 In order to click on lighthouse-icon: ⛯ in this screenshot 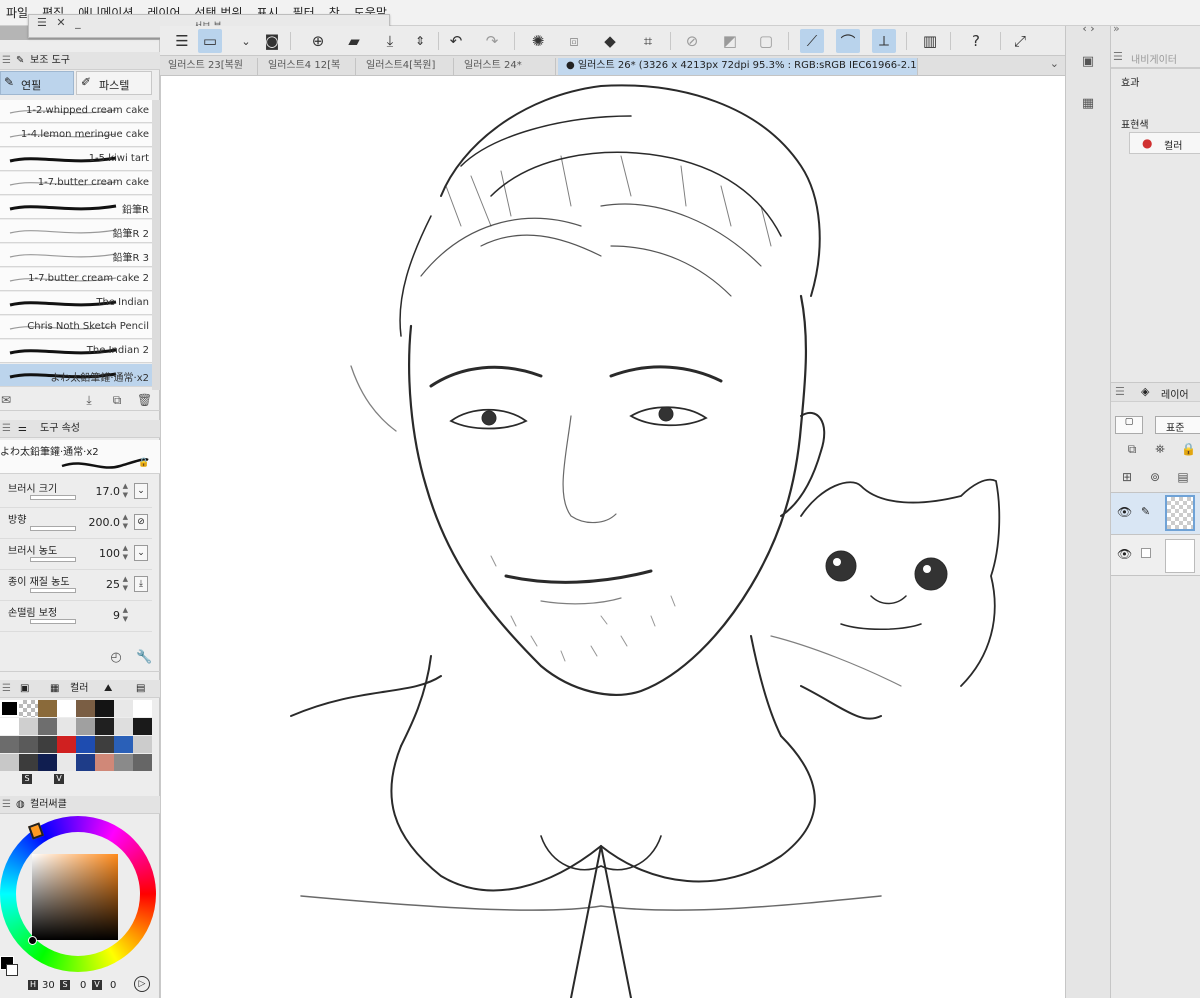, I will do `click(1160, 449)`.